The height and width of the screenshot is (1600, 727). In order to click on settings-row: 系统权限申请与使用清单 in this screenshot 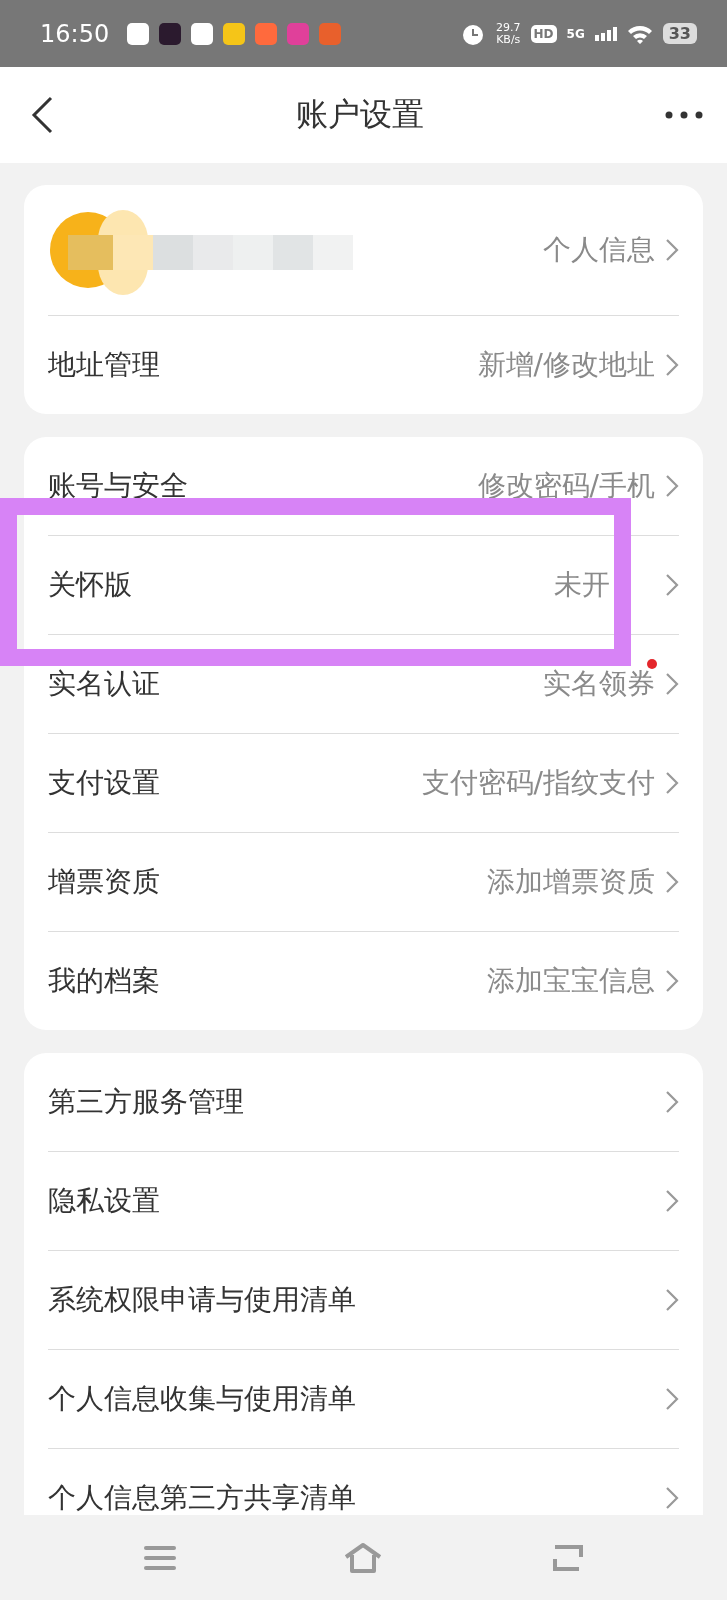, I will do `click(363, 1300)`.